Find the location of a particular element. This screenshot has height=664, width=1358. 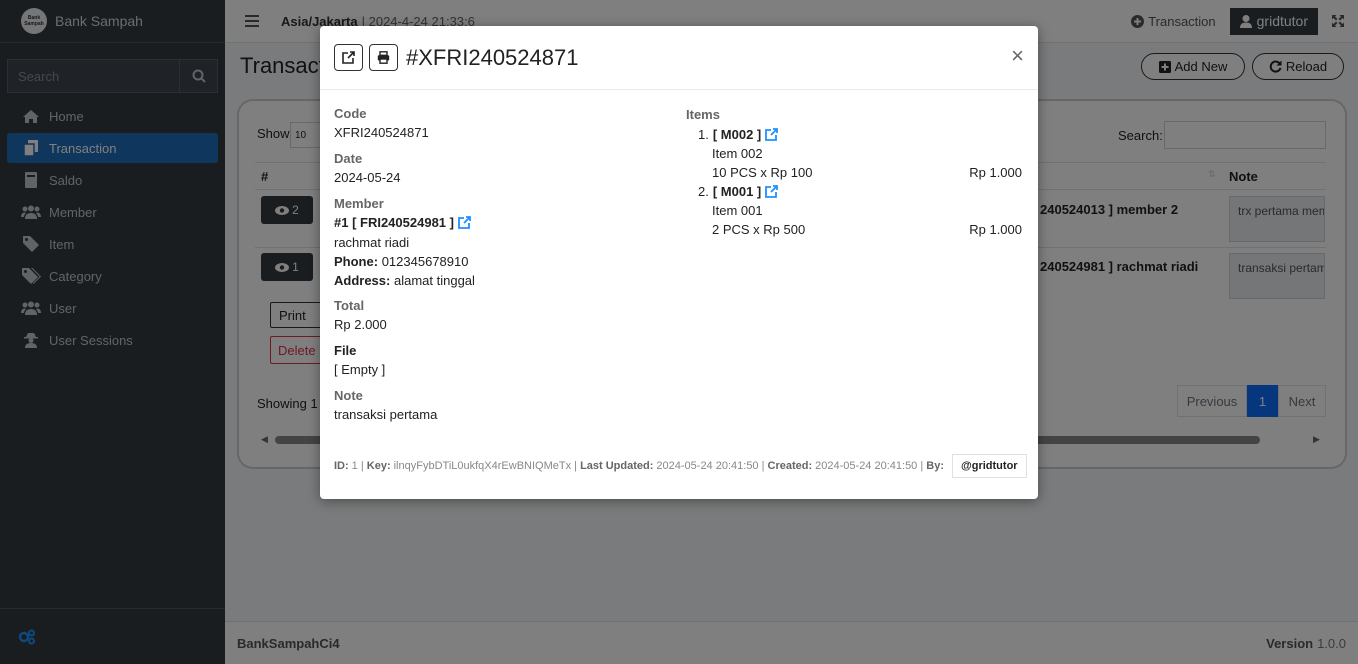

date-label: Date is located at coordinates (348, 158).